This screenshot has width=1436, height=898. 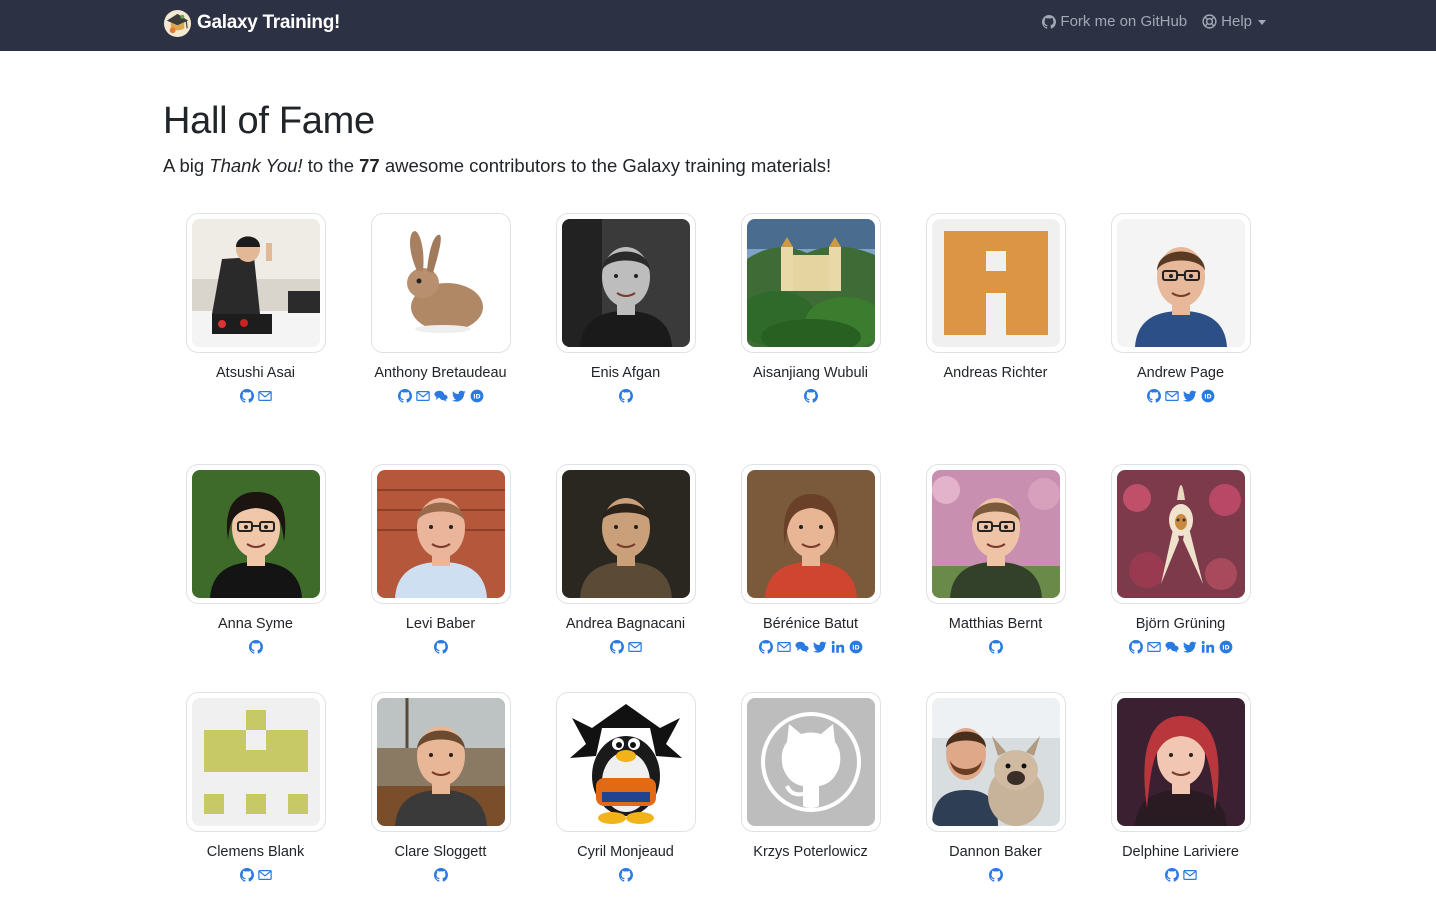 I want to click on contributor-name: Atsushi Asai, so click(x=255, y=373).